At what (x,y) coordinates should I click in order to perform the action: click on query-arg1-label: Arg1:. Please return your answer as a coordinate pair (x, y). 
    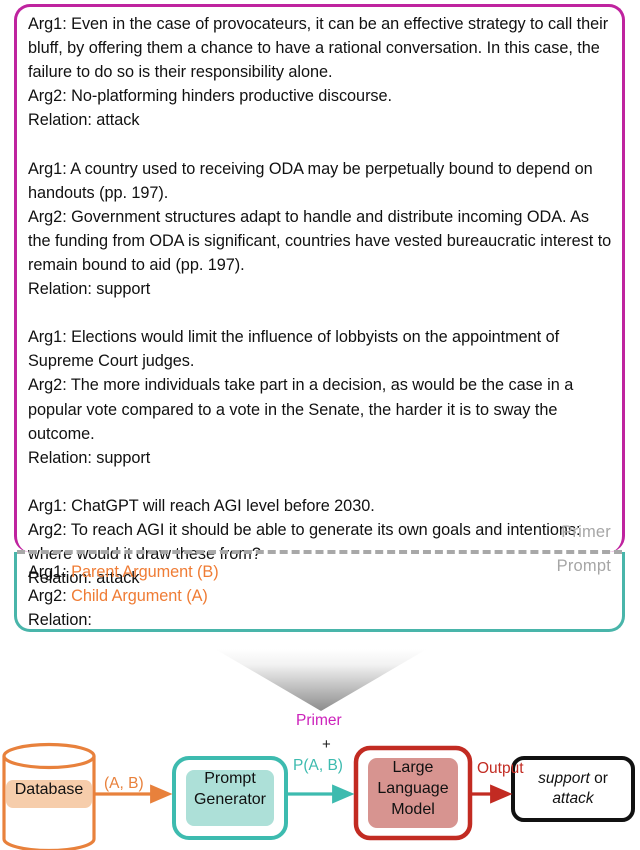
    Looking at the image, I should click on (47, 572).